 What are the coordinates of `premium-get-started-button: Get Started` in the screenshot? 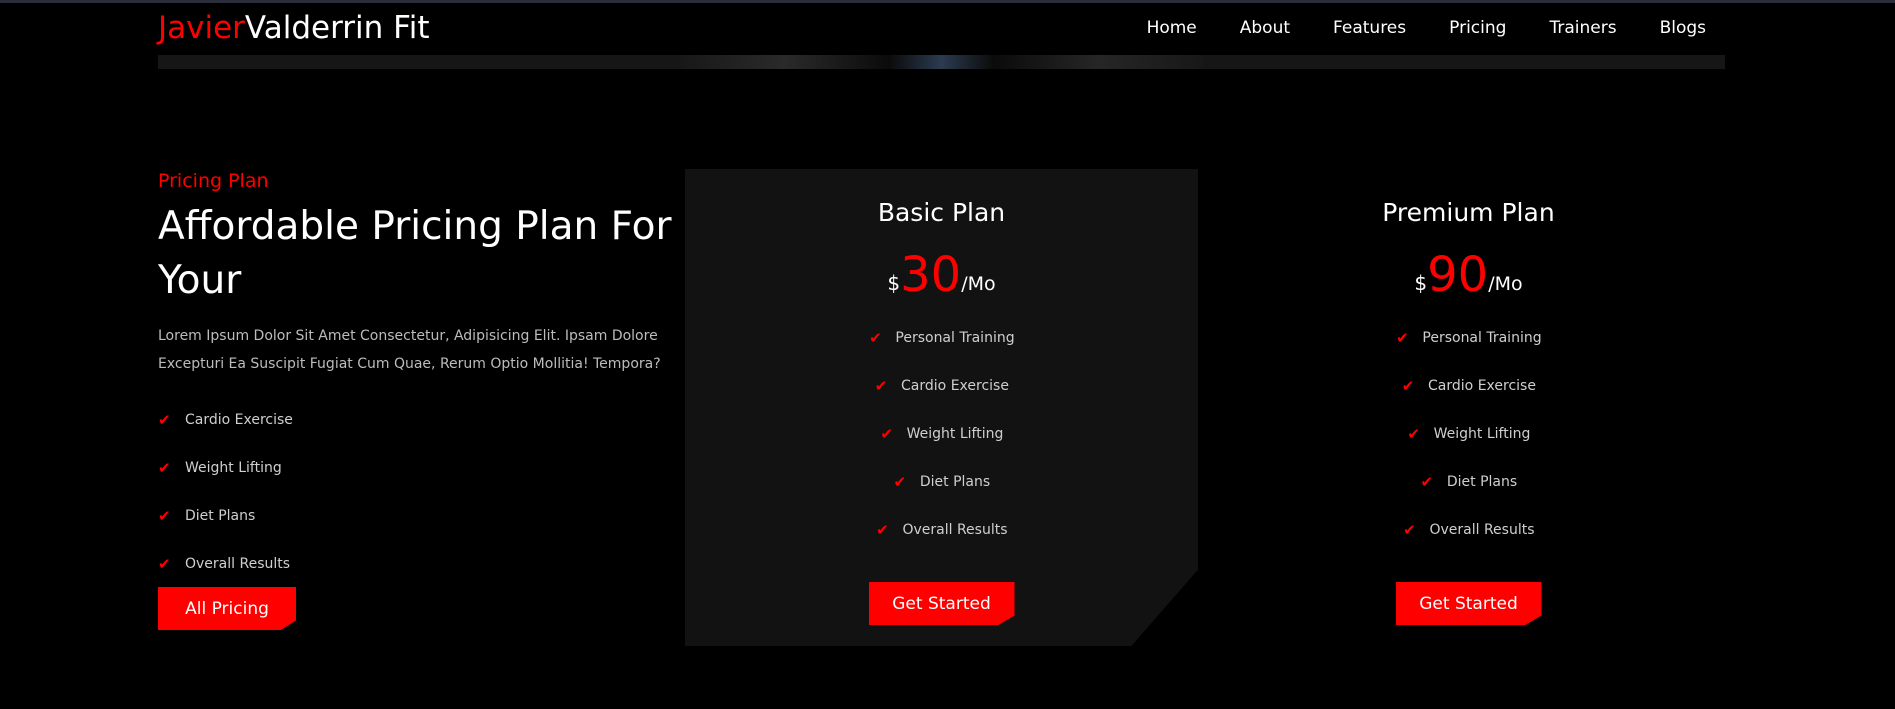 It's located at (1468, 603).